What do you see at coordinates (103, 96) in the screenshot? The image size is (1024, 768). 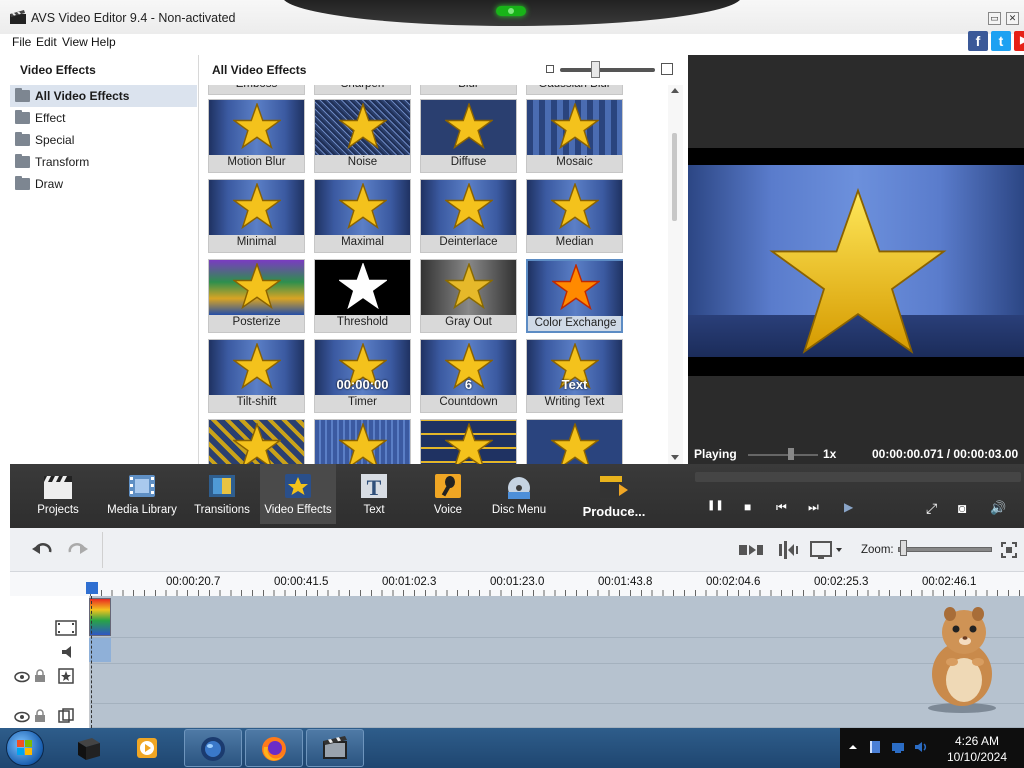 I see `category-all-video-effects: All Video Effects` at bounding box center [103, 96].